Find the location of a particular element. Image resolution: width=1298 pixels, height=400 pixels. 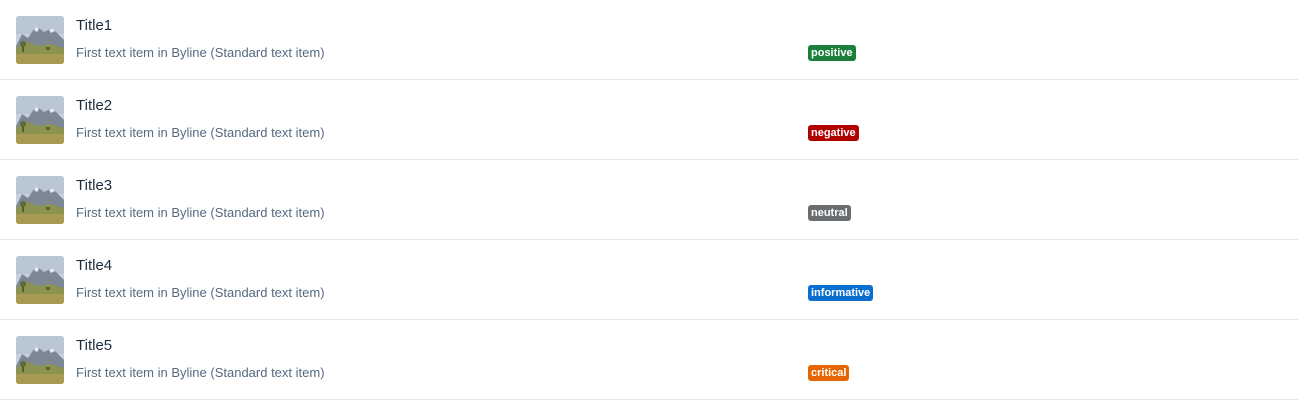

status-badge: neutral is located at coordinates (829, 213).